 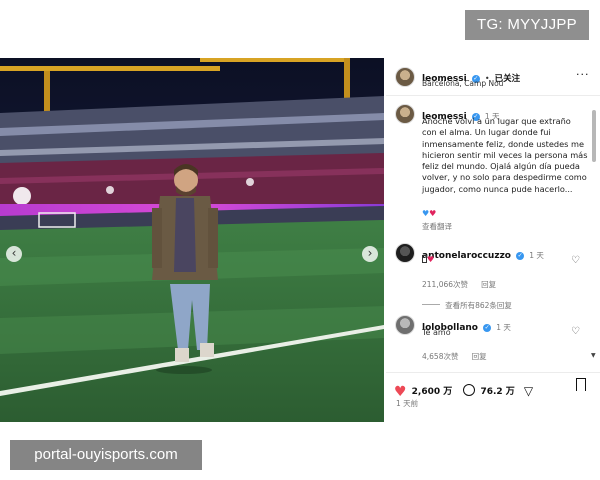 What do you see at coordinates (436, 332) in the screenshot?
I see `comment-text: Te amo` at bounding box center [436, 332].